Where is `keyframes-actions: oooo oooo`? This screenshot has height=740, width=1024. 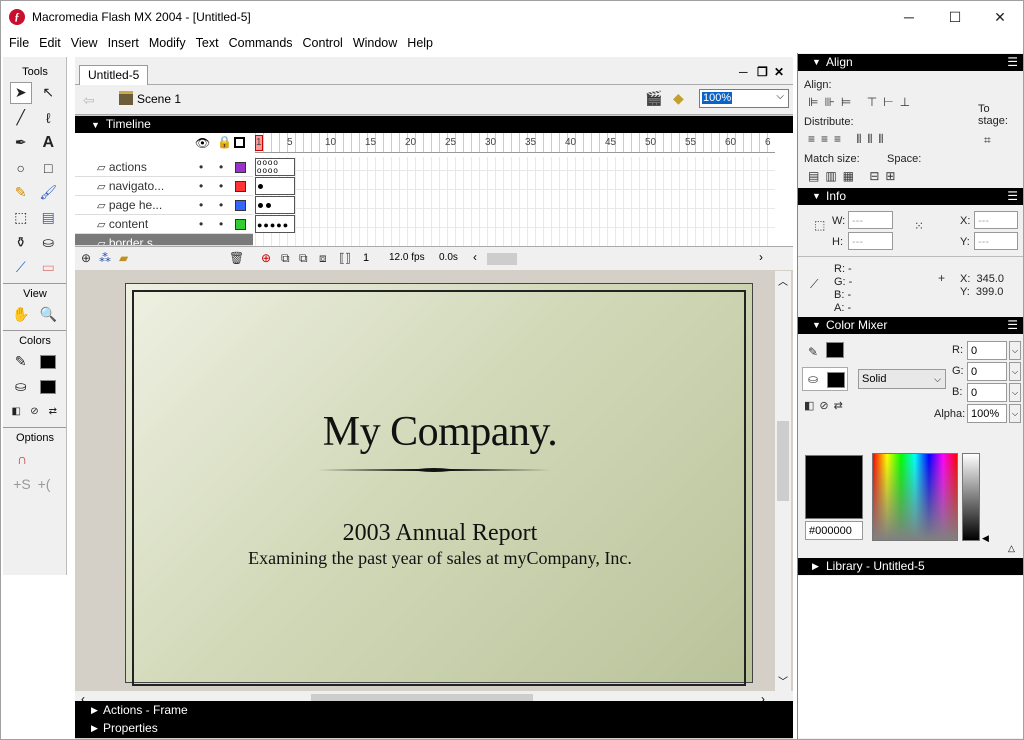 keyframes-actions: oooo oooo is located at coordinates (275, 167).